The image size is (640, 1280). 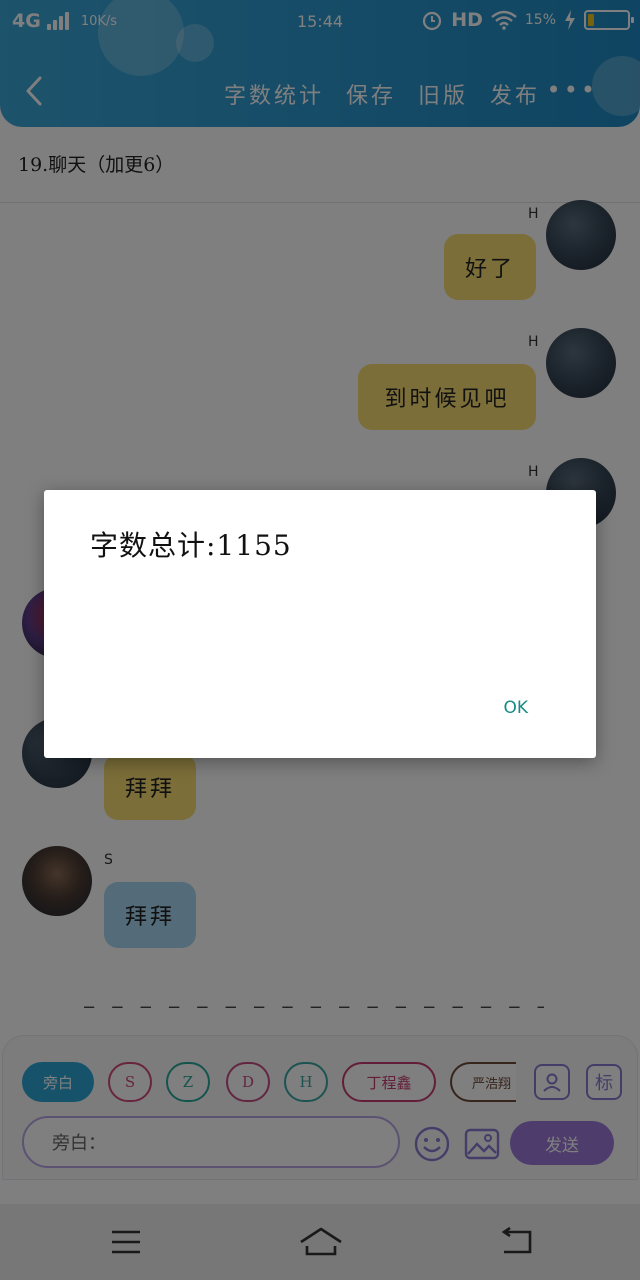 What do you see at coordinates (191, 545) in the screenshot?
I see `dialog-message: 字数总计:1155` at bounding box center [191, 545].